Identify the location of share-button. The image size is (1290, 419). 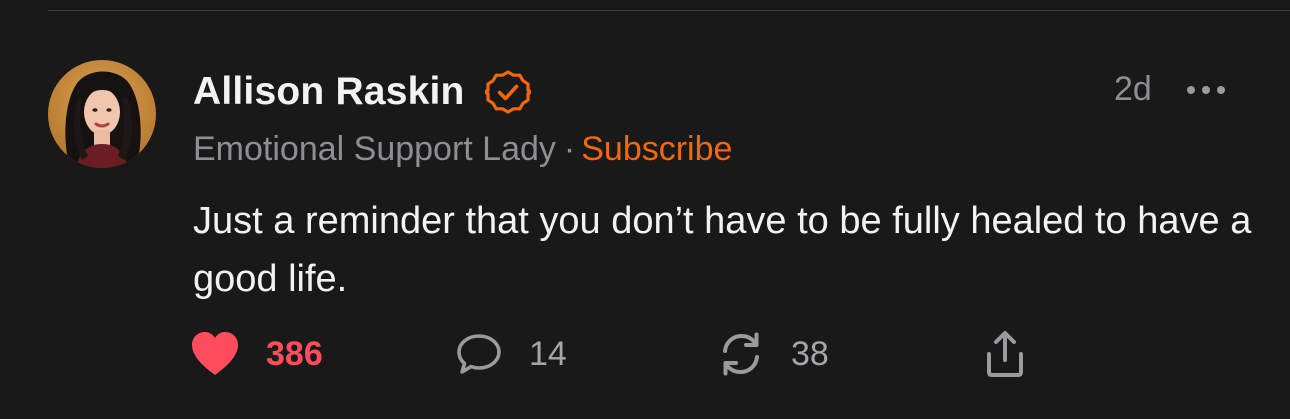
(1005, 354).